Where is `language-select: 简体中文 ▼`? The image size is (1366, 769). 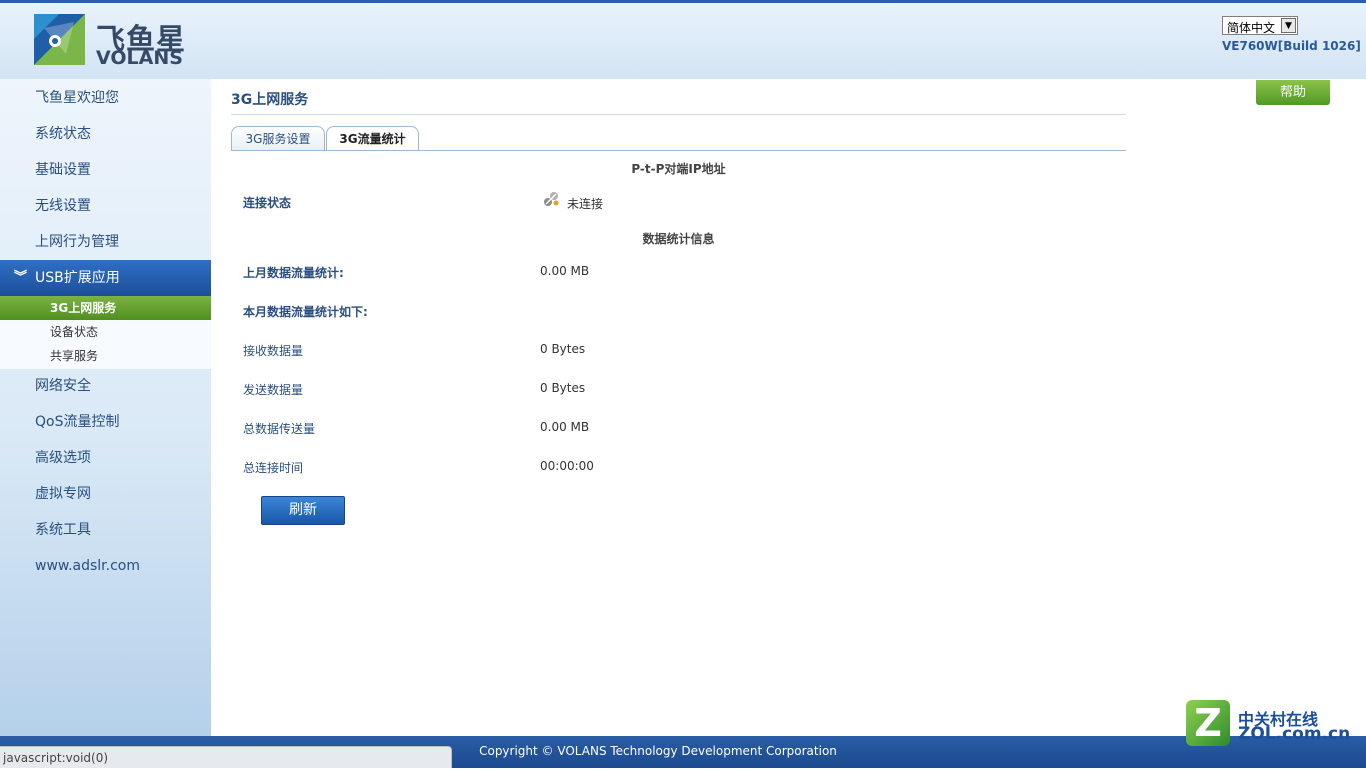 language-select: 简体中文 ▼ is located at coordinates (1260, 25).